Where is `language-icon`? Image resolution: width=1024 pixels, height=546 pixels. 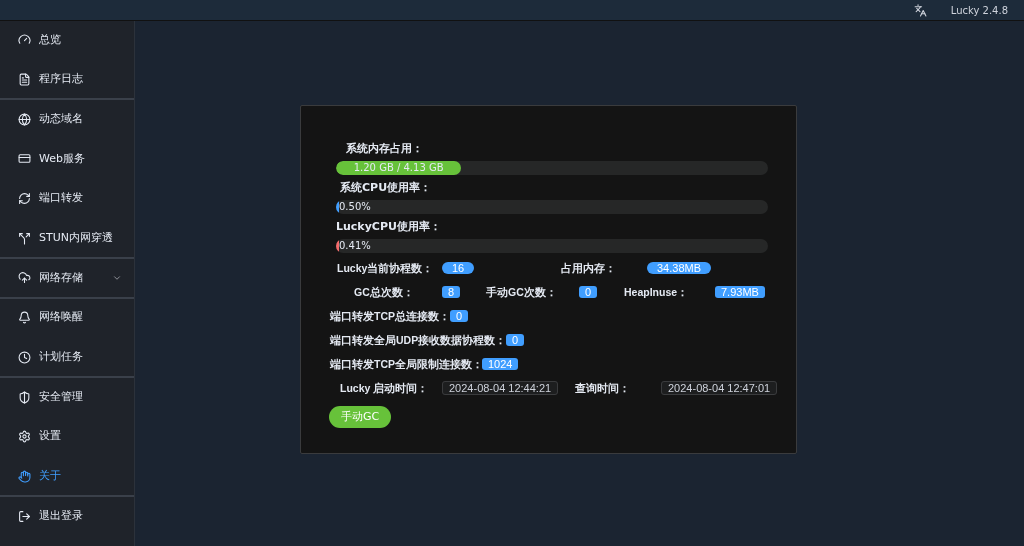
language-icon is located at coordinates (920, 10).